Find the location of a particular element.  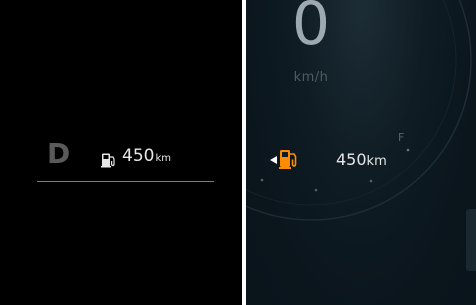

speed-unit: km/h is located at coordinates (311, 77).